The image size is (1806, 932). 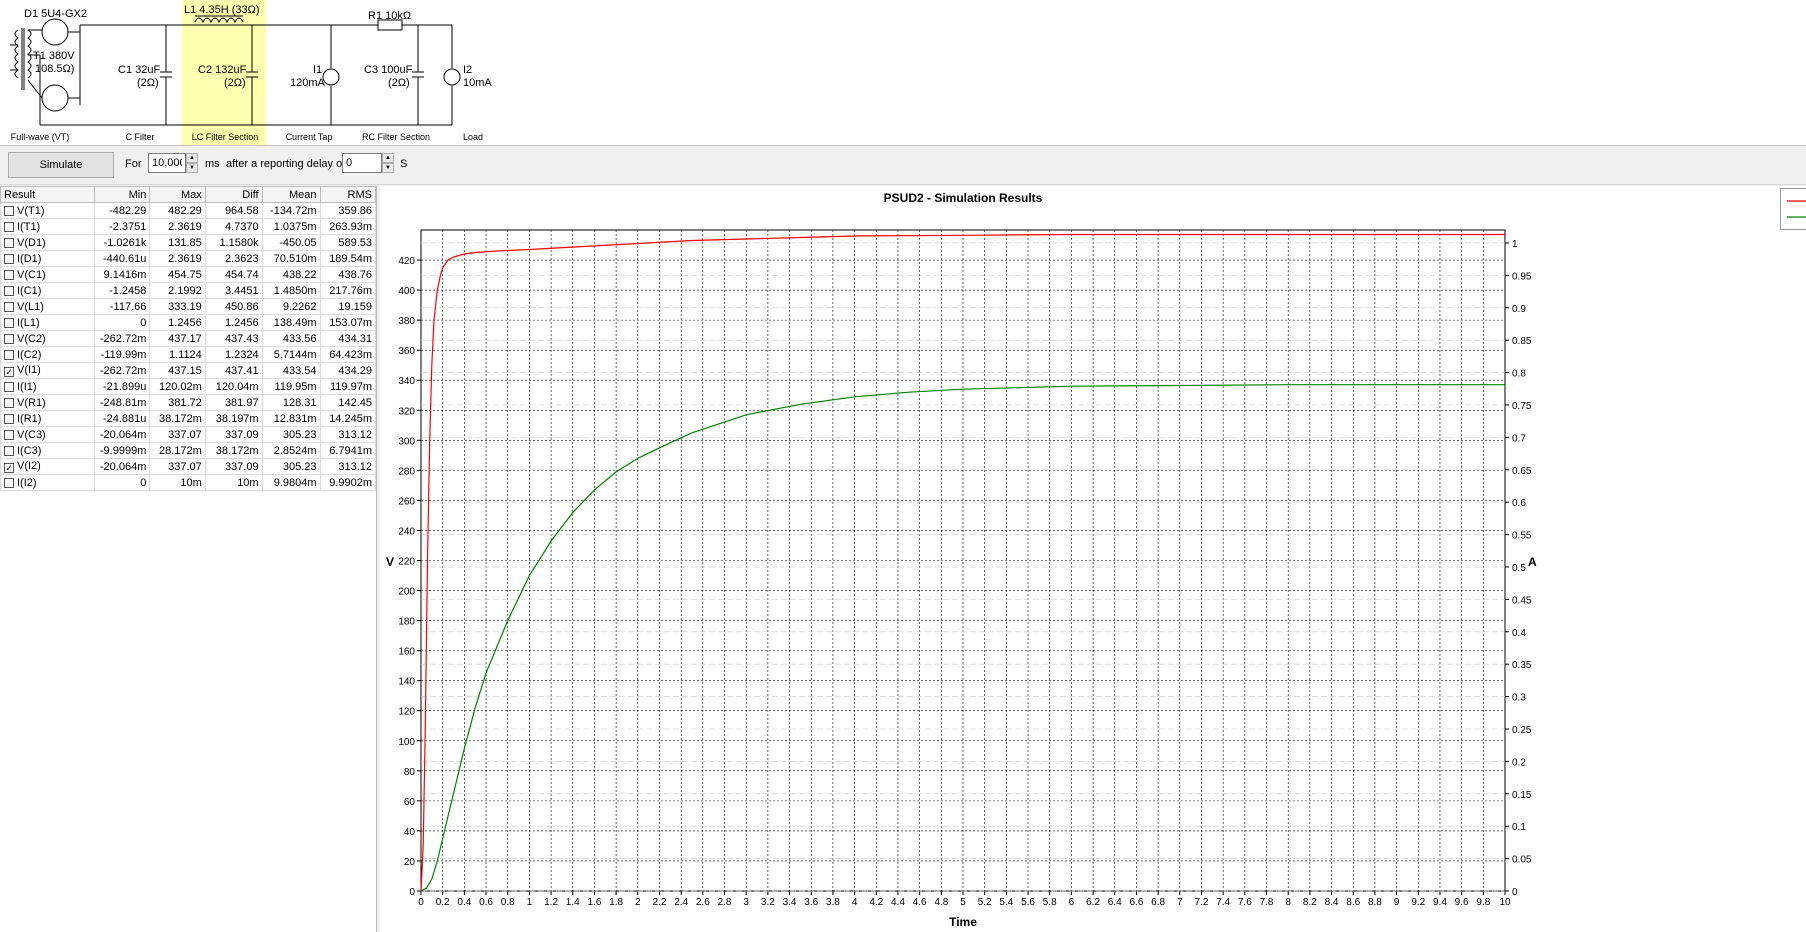 What do you see at coordinates (48, 450) in the screenshot?
I see `result-name-cell: I(C3)` at bounding box center [48, 450].